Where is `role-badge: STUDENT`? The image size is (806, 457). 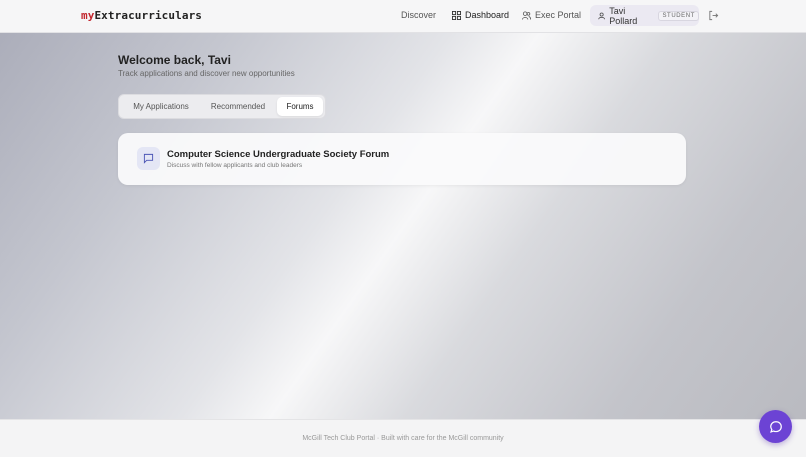 role-badge: STUDENT is located at coordinates (678, 15).